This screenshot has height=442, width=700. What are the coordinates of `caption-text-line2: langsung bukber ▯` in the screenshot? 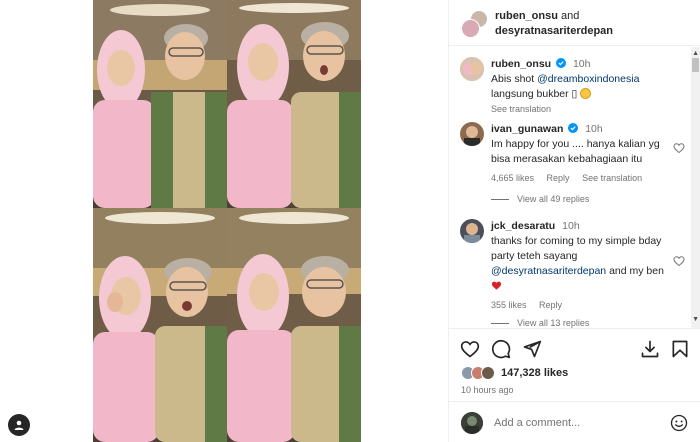 It's located at (536, 94).